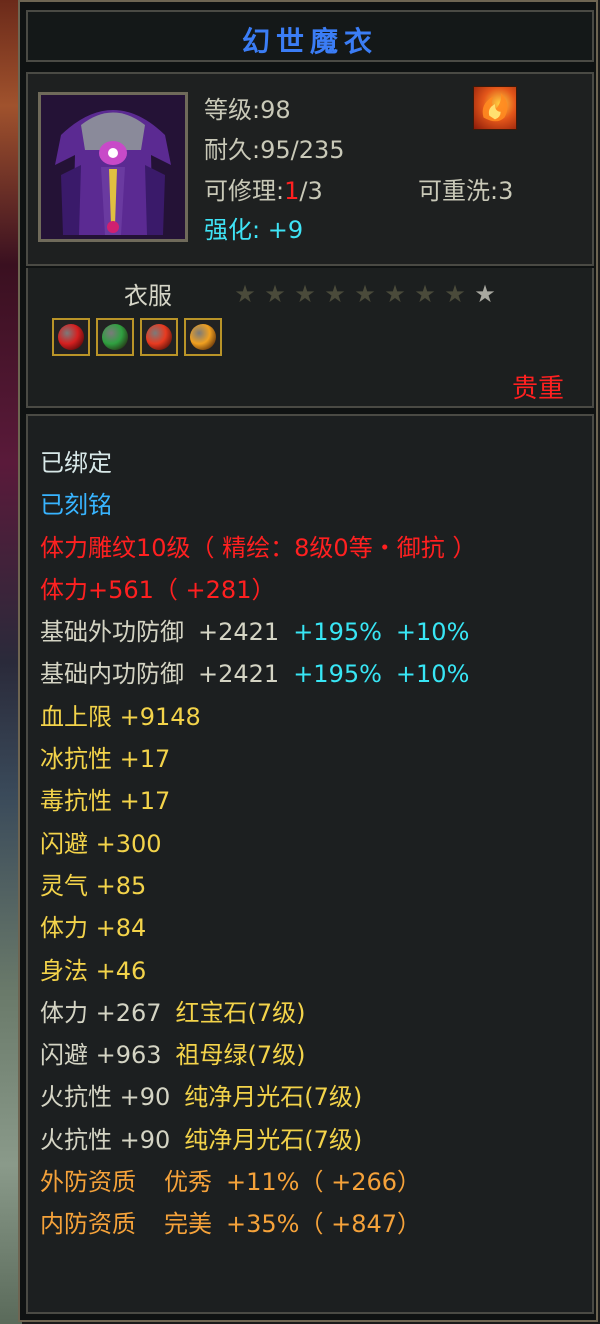  I want to click on gem-slots, so click(137, 337).